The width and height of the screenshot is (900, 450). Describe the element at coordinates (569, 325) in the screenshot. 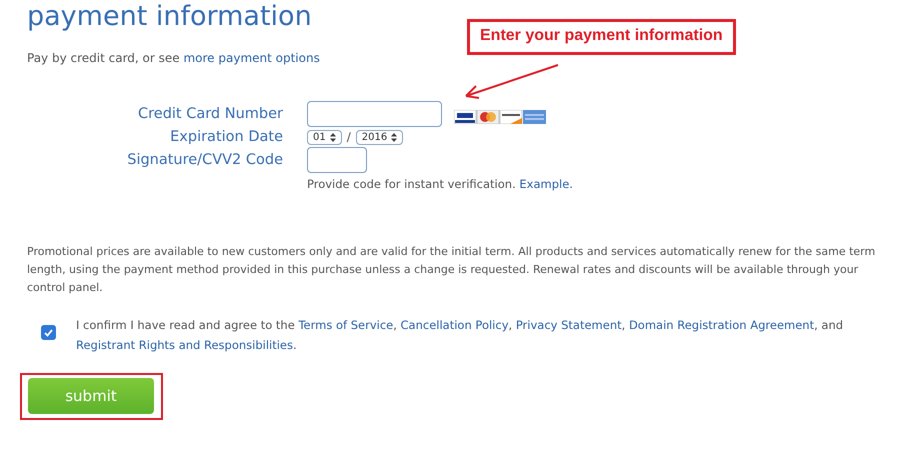

I see `policy-link: Privacy Statement` at that location.